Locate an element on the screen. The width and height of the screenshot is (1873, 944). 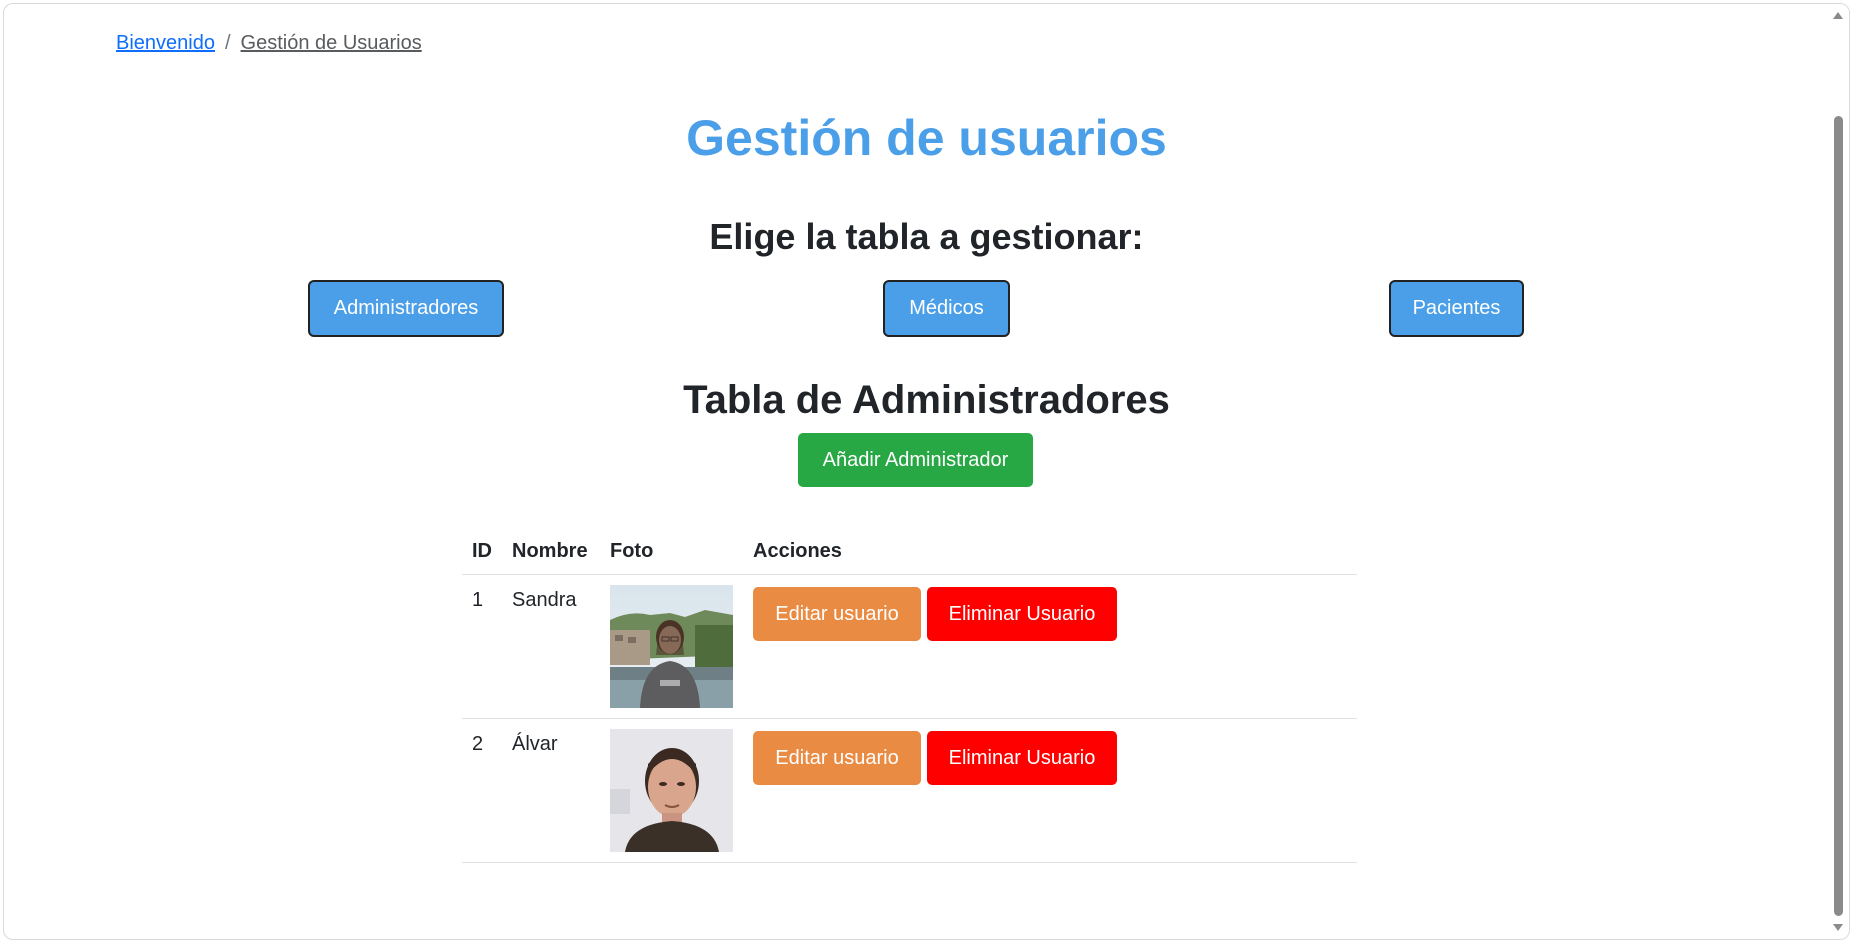
administradores-button: Administradores is located at coordinates (406, 308).